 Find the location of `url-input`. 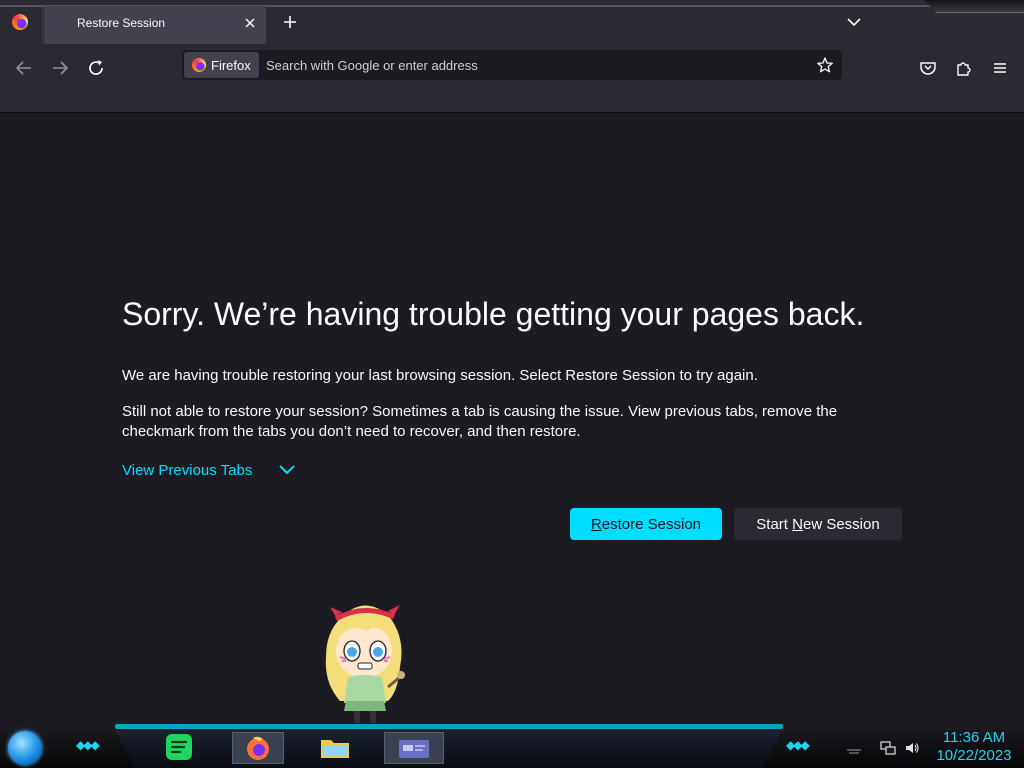

url-input is located at coordinates (526, 65).